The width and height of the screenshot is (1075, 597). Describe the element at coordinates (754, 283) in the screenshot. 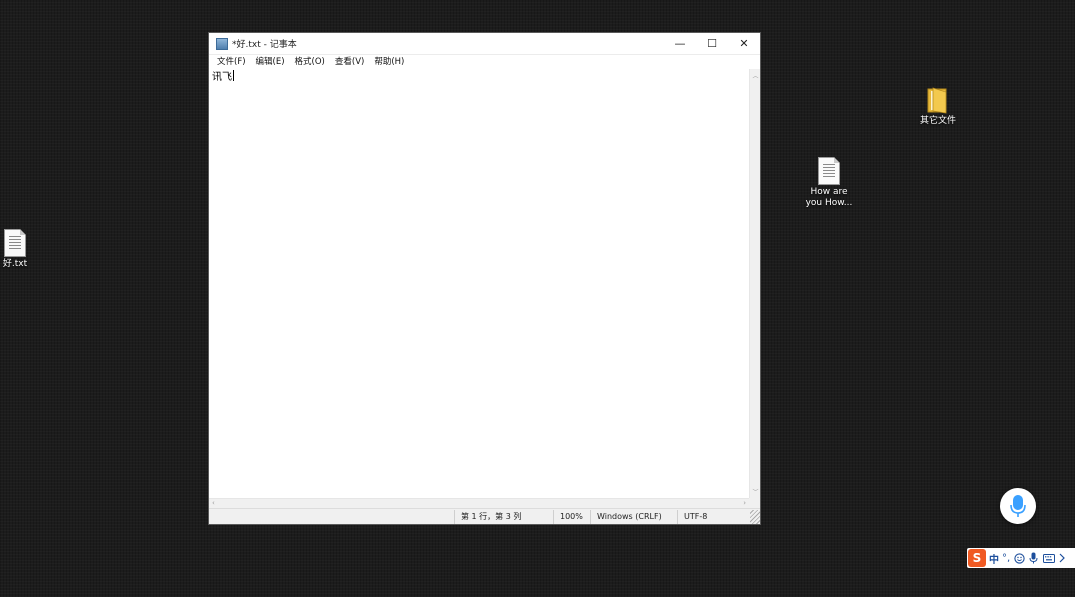

I see `vertical-scrollbar: ︿ ﹀` at that location.